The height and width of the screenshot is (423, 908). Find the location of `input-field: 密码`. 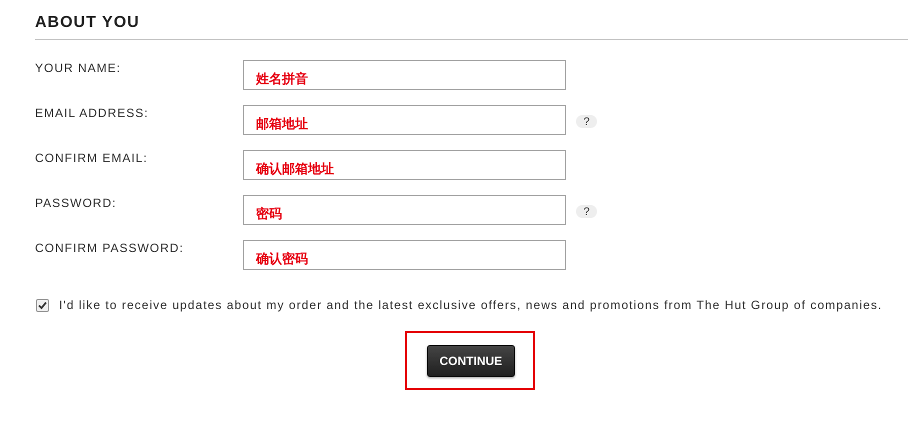

input-field: 密码 is located at coordinates (404, 210).